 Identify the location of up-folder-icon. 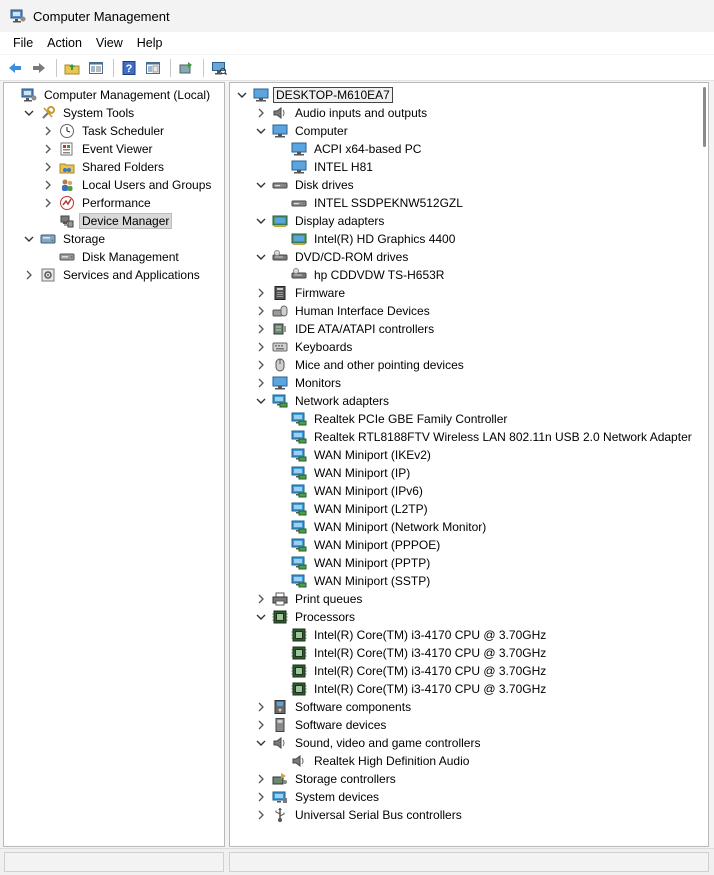
(72, 68).